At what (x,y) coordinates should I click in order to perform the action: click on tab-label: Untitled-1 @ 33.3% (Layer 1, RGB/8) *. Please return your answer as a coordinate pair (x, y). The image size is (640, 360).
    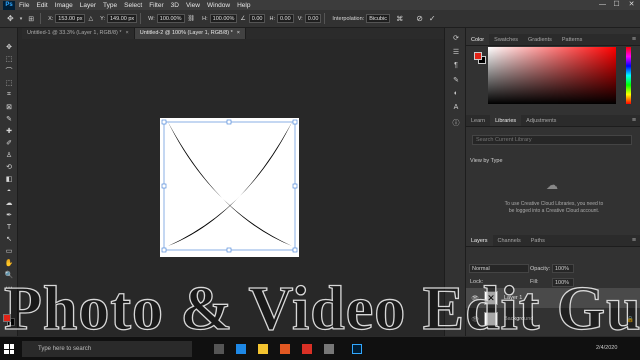
    Looking at the image, I should click on (74, 33).